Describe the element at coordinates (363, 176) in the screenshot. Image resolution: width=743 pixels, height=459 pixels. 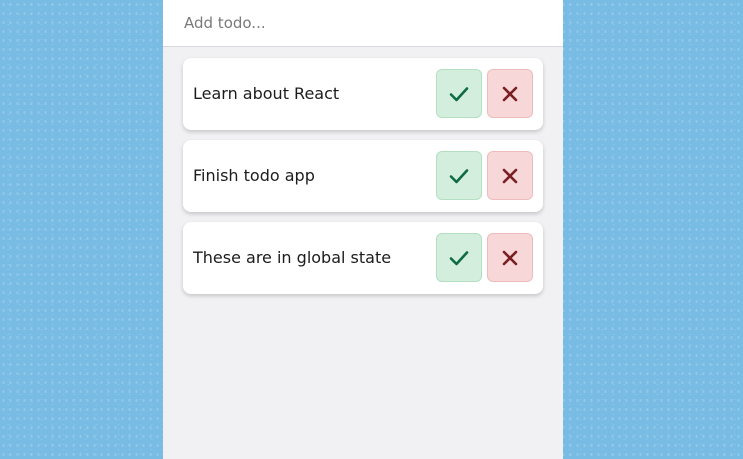
I see `todo-item: Finish todo app` at that location.